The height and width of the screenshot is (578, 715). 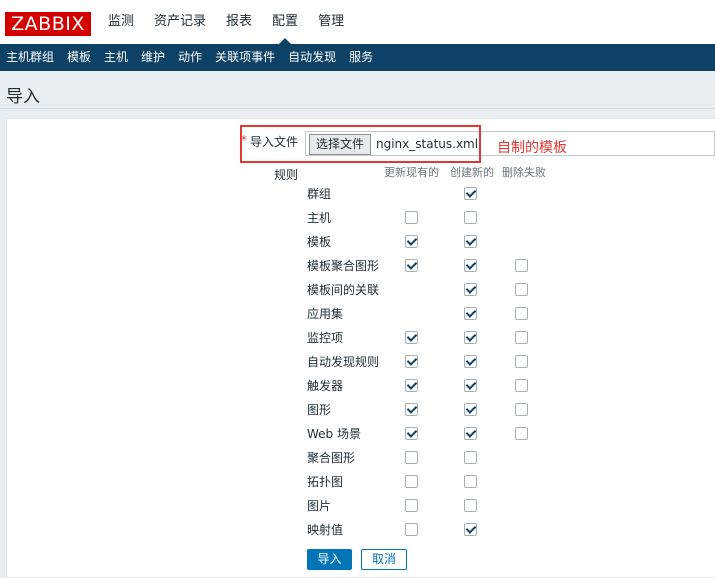 What do you see at coordinates (325, 530) in the screenshot?
I see `rule-label: 映射值` at bounding box center [325, 530].